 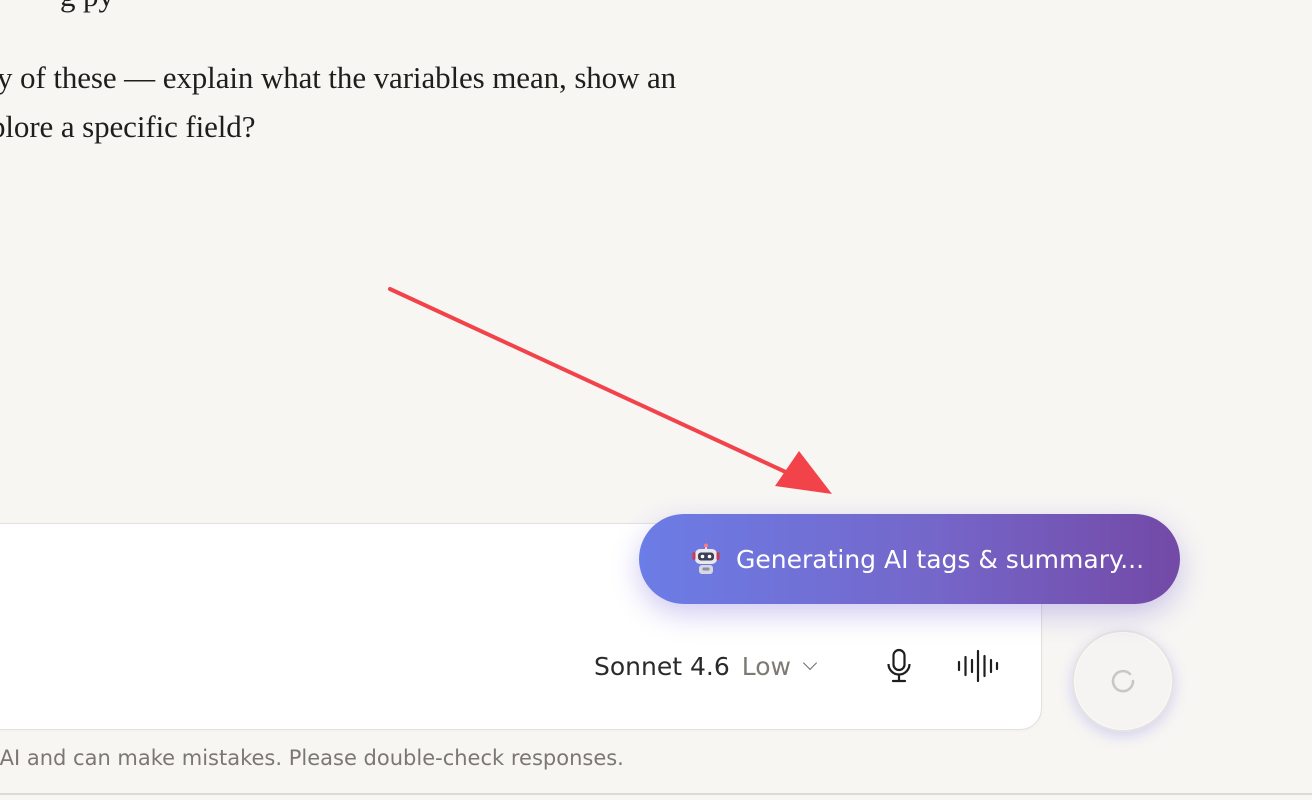 I want to click on microphone-icon, so click(x=899, y=665).